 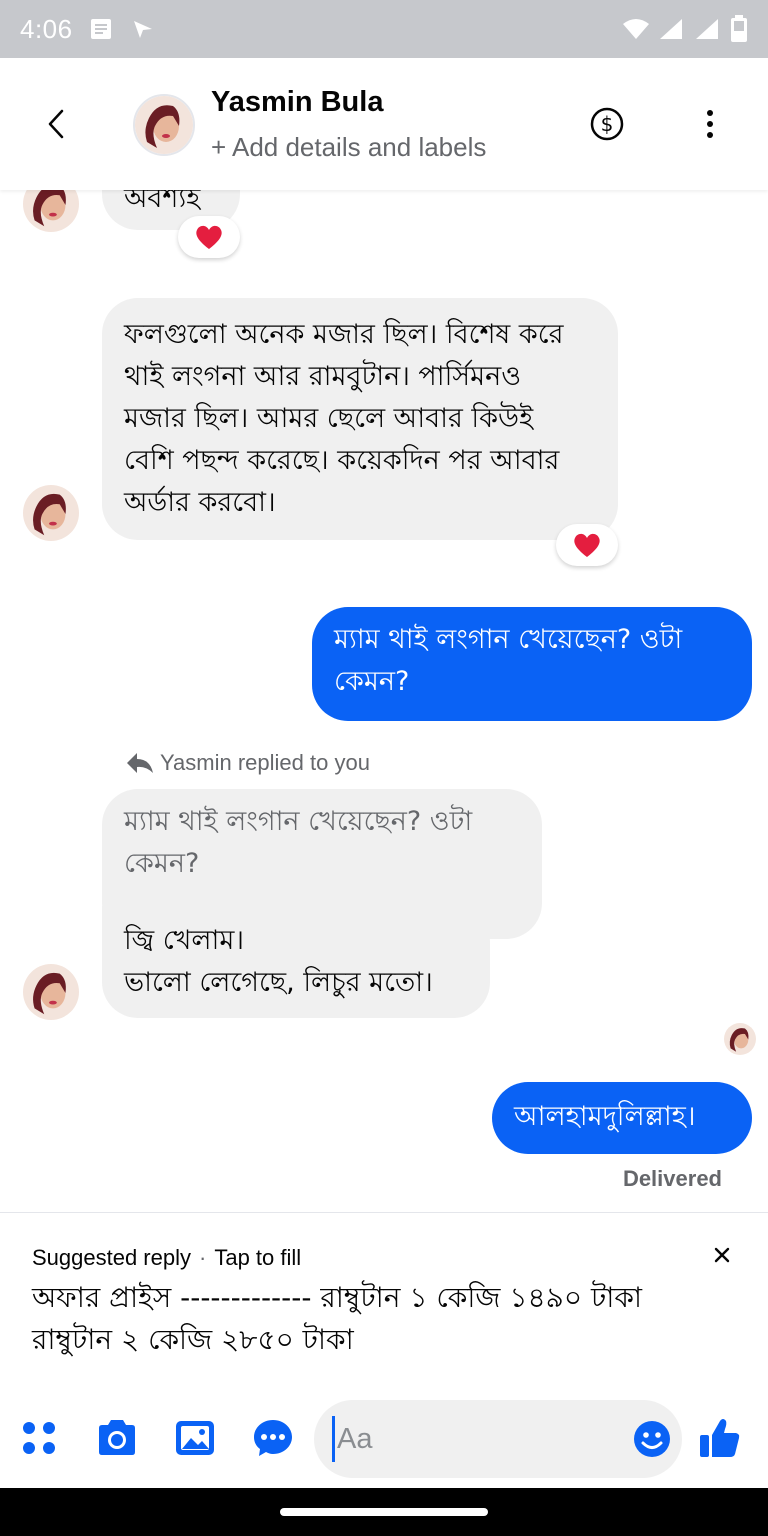 What do you see at coordinates (477, 1439) in the screenshot?
I see `message-input` at bounding box center [477, 1439].